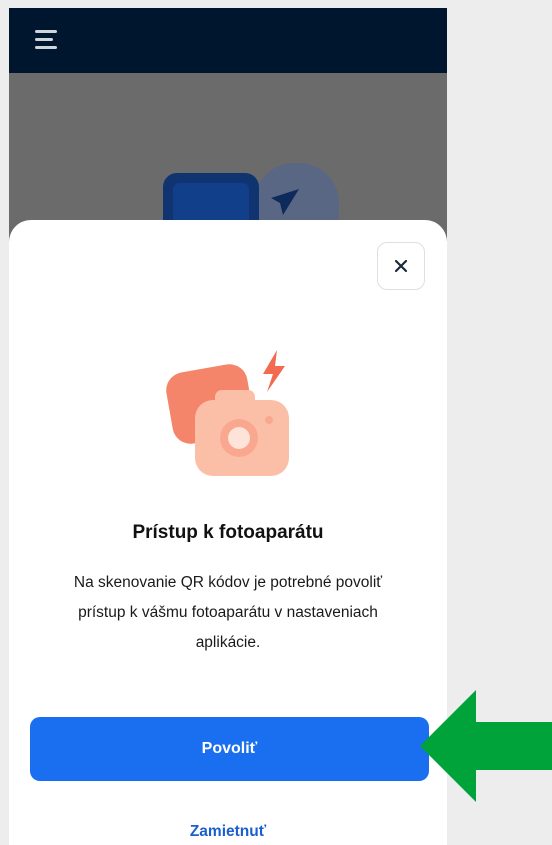 The width and height of the screenshot is (552, 845). I want to click on close-button, so click(401, 266).